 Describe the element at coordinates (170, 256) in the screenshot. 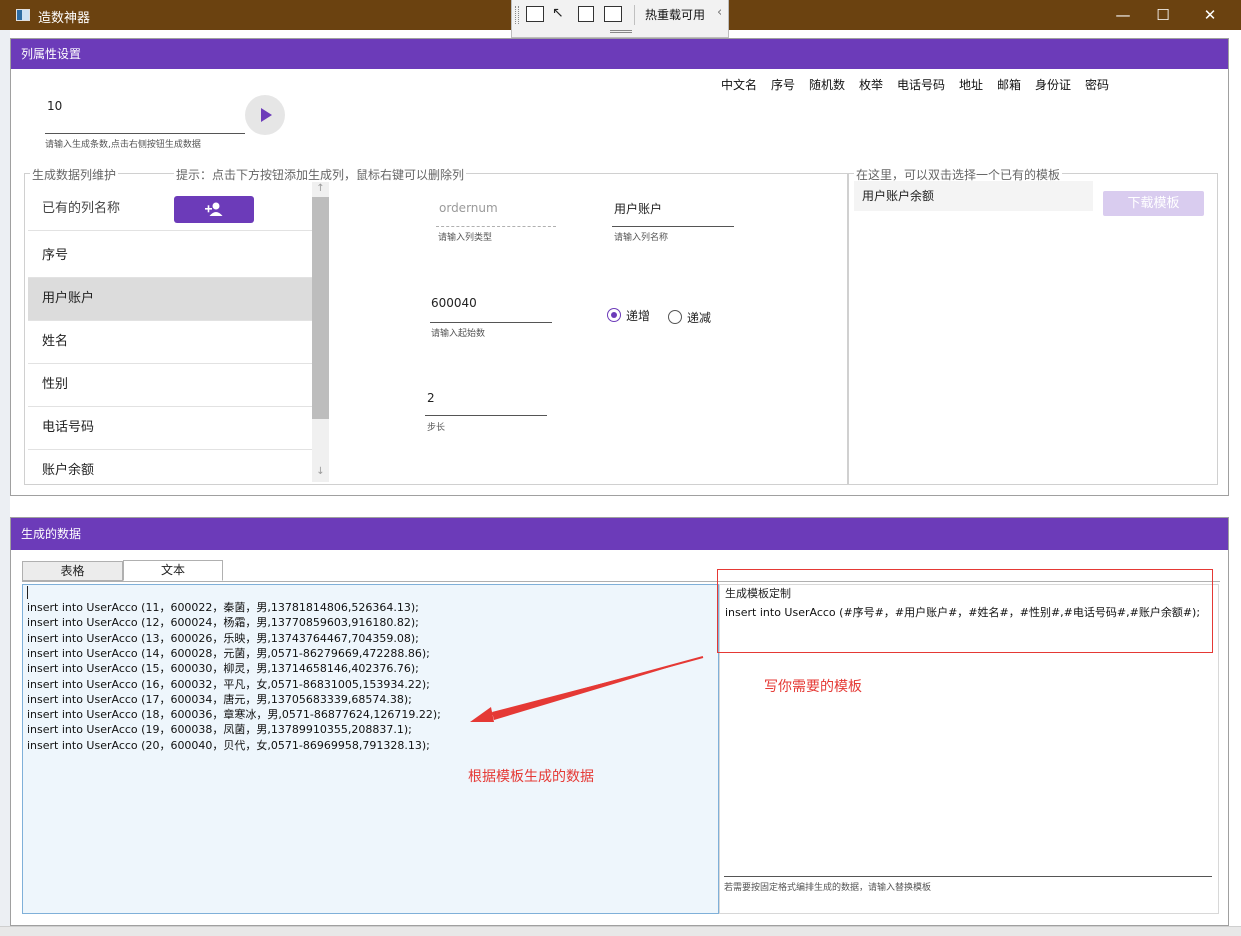

I see `column-list-item: 序号` at that location.